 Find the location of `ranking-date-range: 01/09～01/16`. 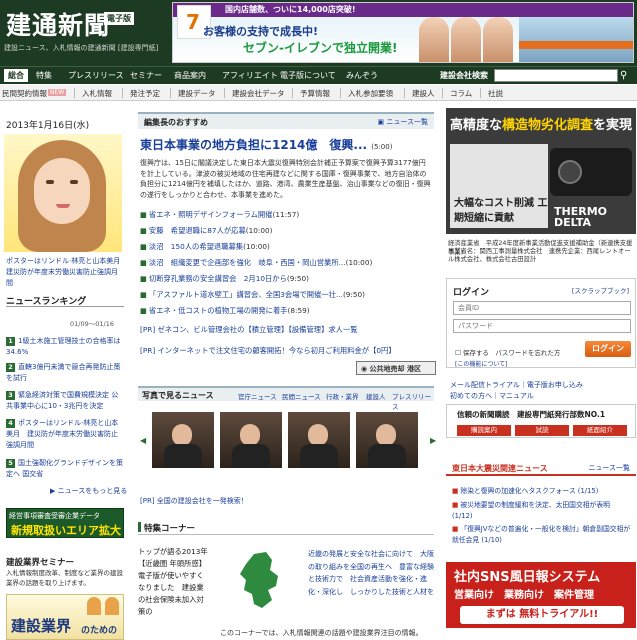

ranking-date-range: 01/09～01/16 is located at coordinates (92, 324).